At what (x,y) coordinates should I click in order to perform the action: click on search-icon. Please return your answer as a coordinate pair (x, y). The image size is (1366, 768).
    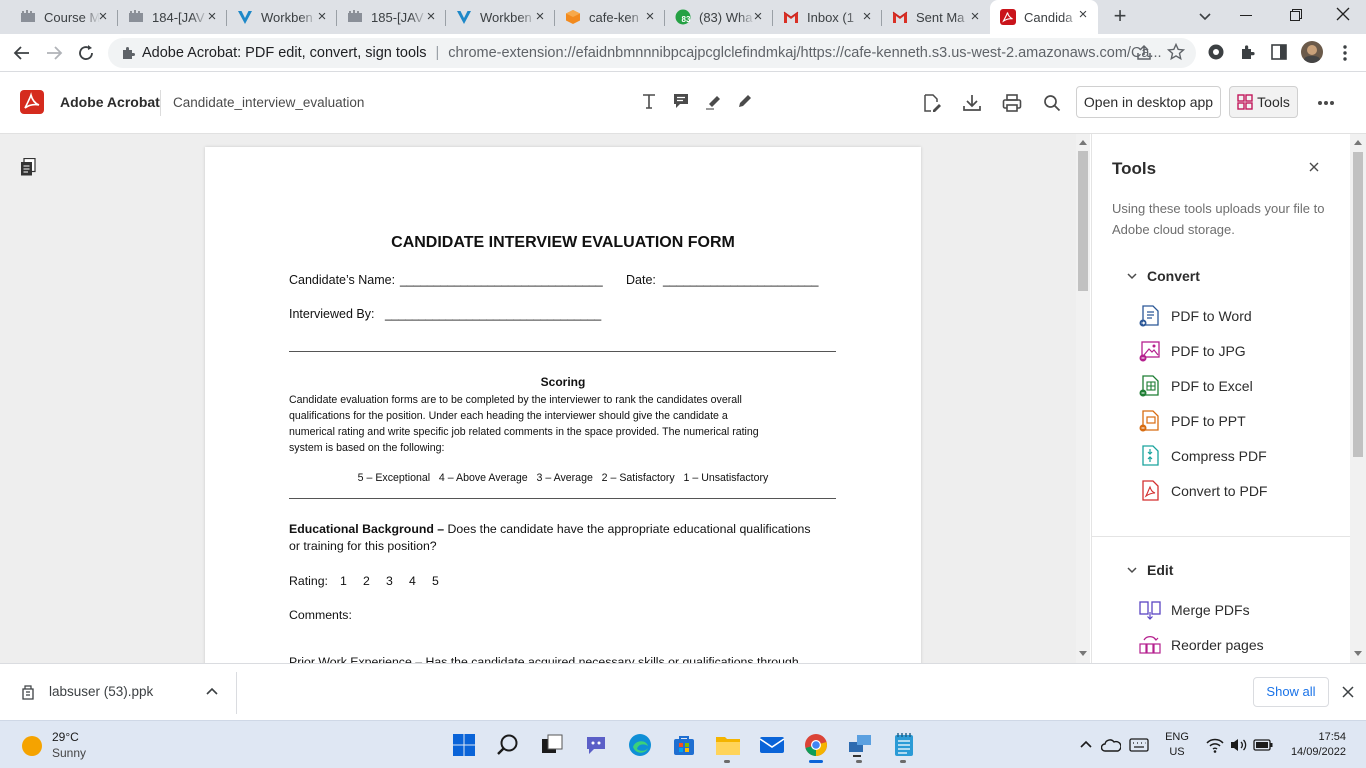
    Looking at the image, I should click on (1052, 103).